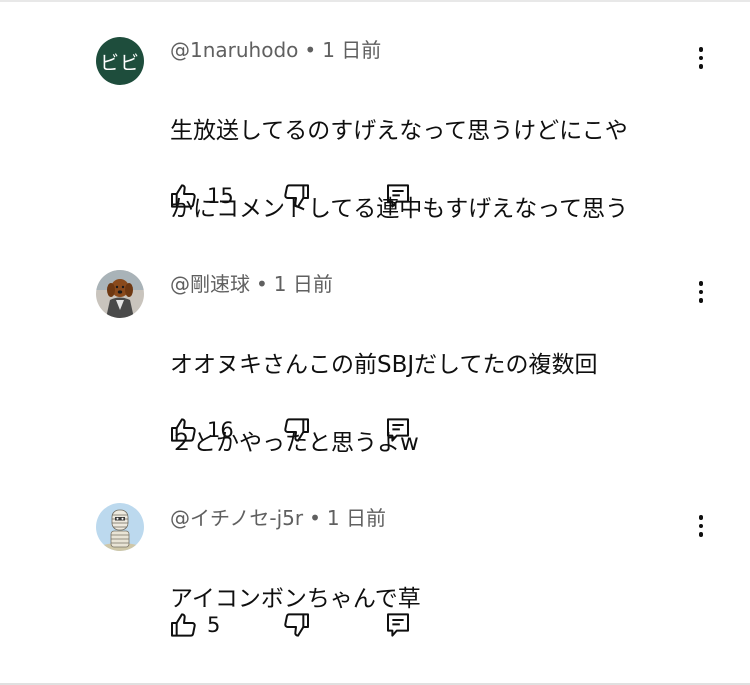  What do you see at coordinates (220, 430) in the screenshot?
I see `like-count: 16` at bounding box center [220, 430].